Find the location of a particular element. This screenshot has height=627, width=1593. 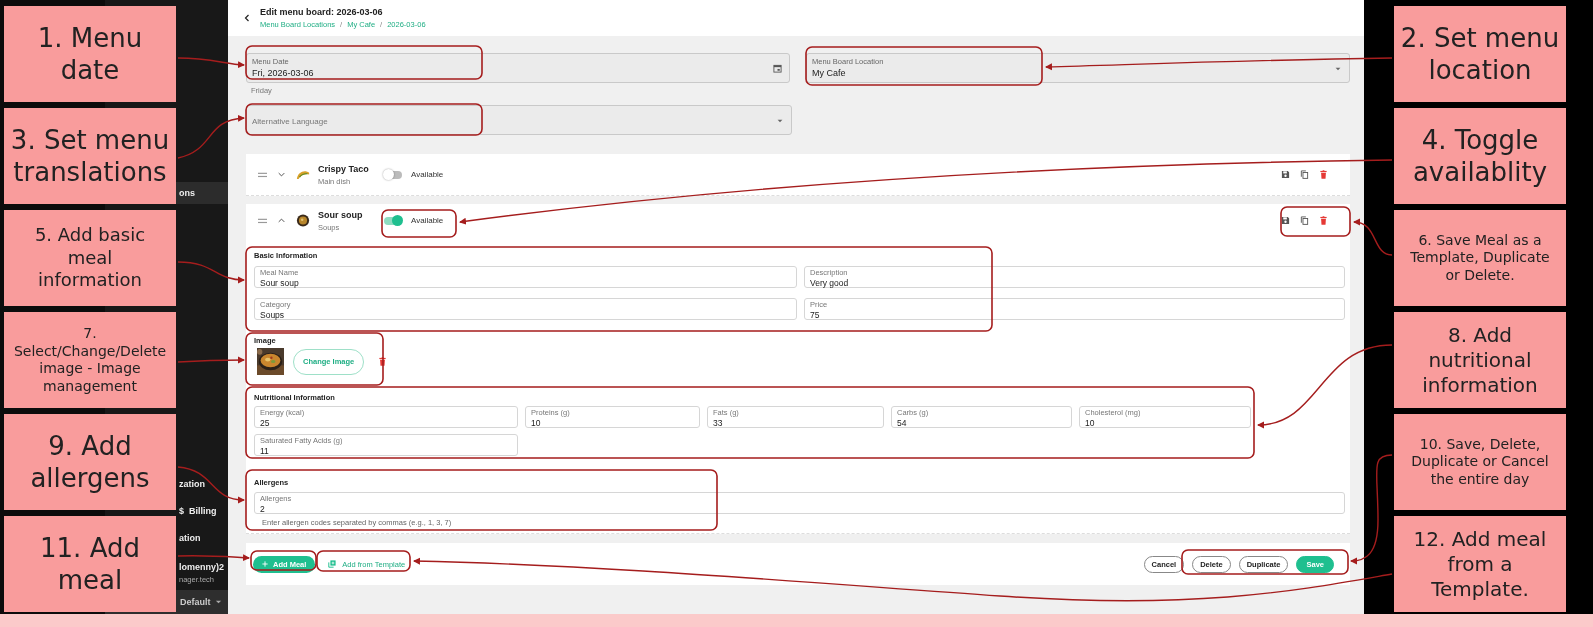

sticky-note: 1. Menu date is located at coordinates (90, 54).